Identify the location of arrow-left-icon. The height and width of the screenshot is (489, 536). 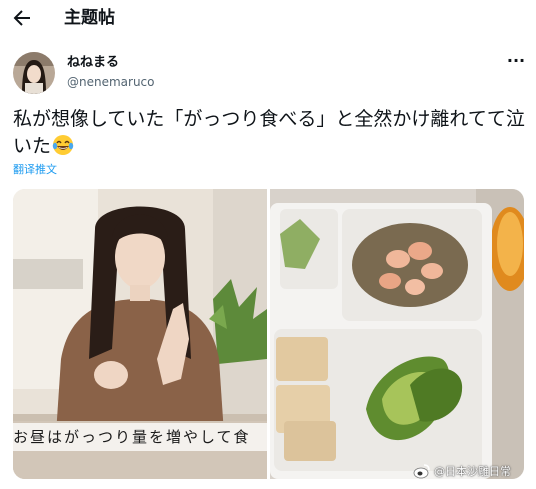
(21, 18).